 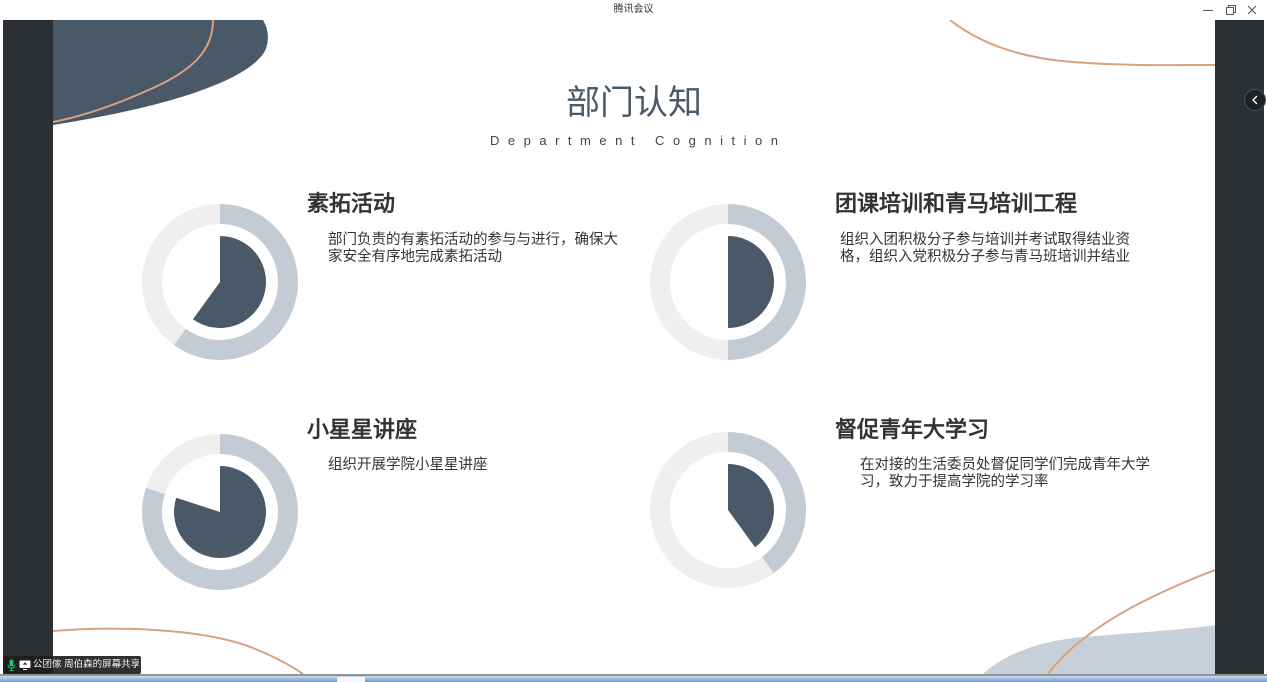 What do you see at coordinates (86, 664) in the screenshot?
I see `screen-share-label: 公团傢 周伯森的屏幕共享` at bounding box center [86, 664].